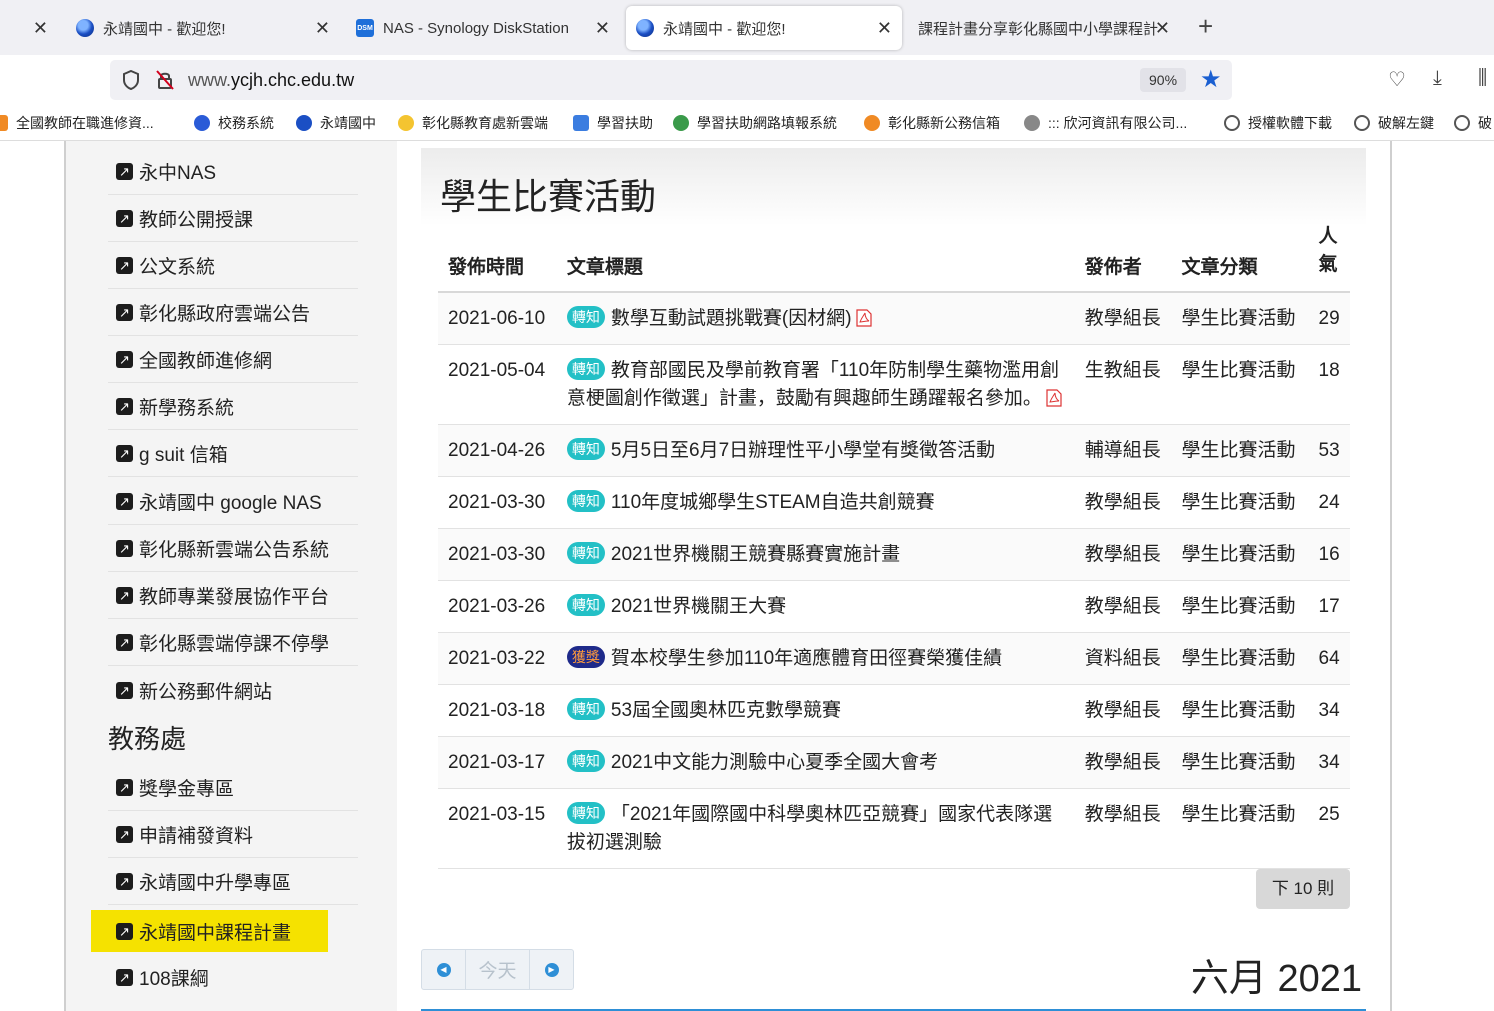 Image resolution: width=1494 pixels, height=1011 pixels. What do you see at coordinates (1329, 258) in the screenshot?
I see `column-header-popularity: 人氣` at bounding box center [1329, 258].